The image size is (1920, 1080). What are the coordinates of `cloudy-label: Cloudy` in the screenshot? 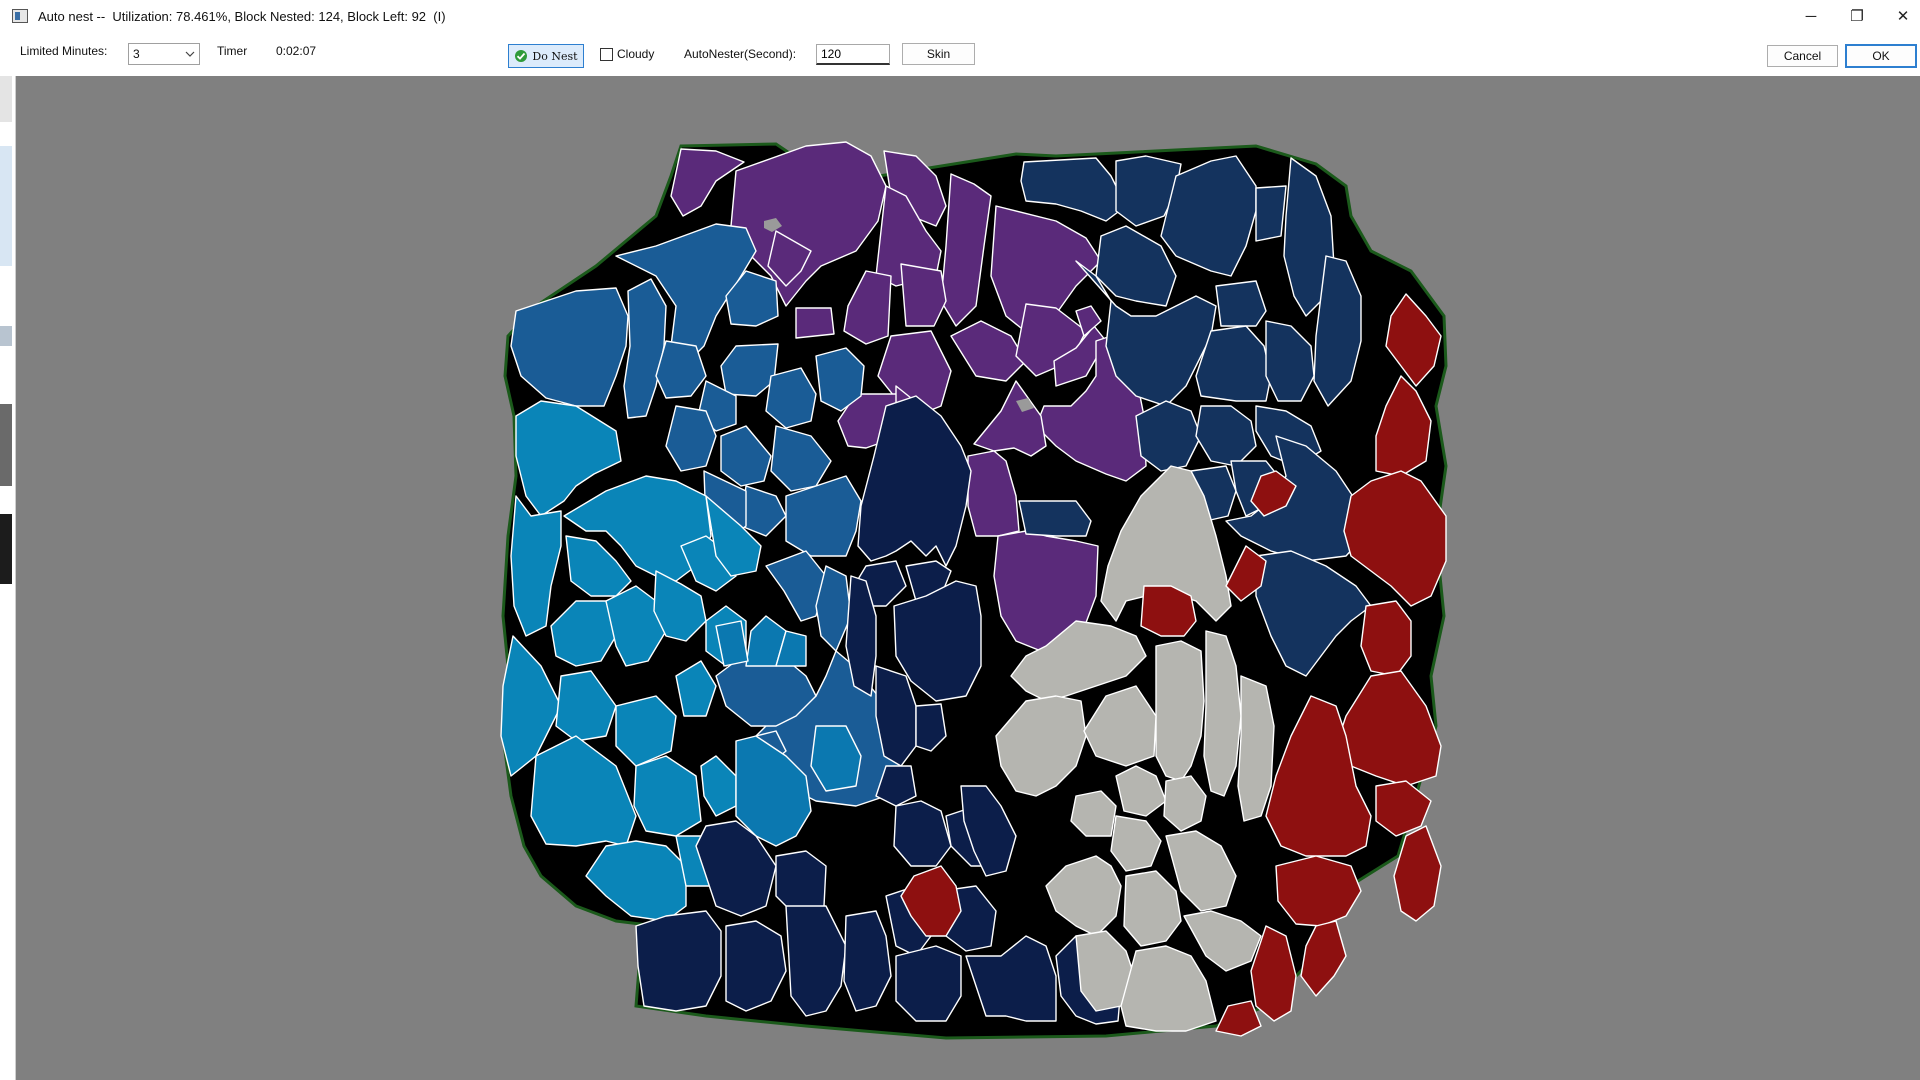 It's located at (636, 54).